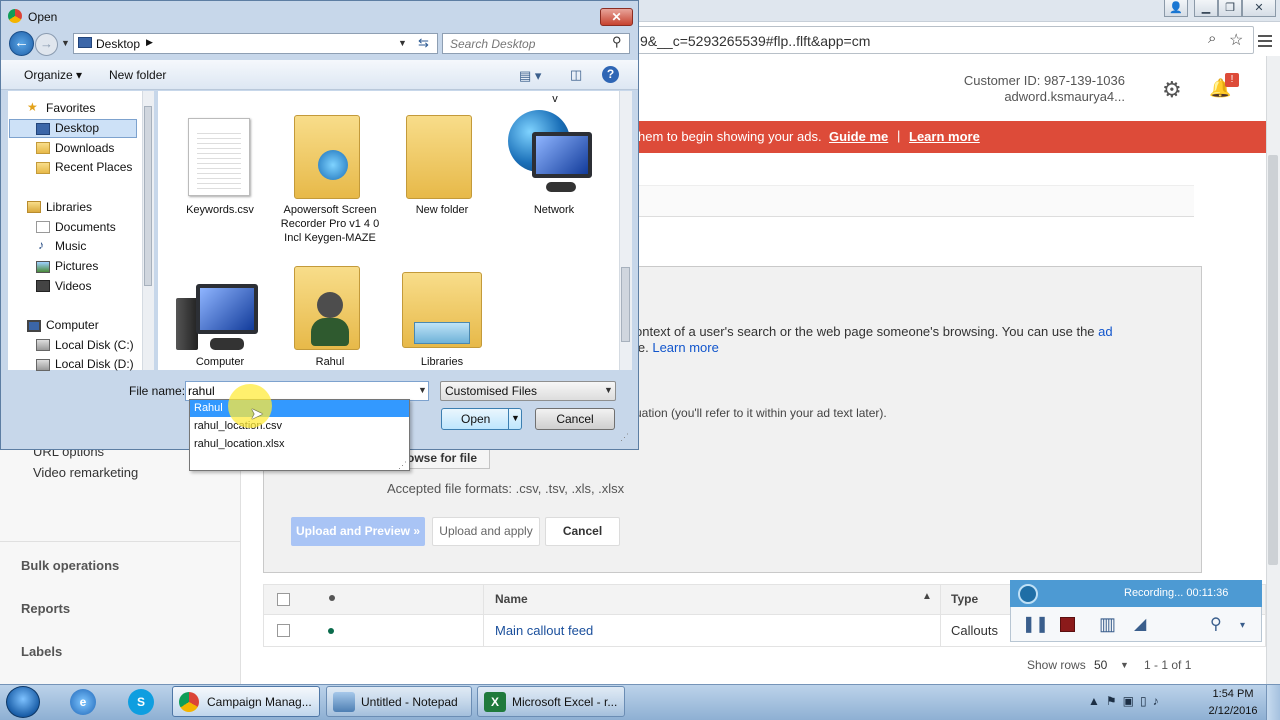 This screenshot has width=1280, height=720. I want to click on organize-menu: Organize ▾, so click(53, 75).